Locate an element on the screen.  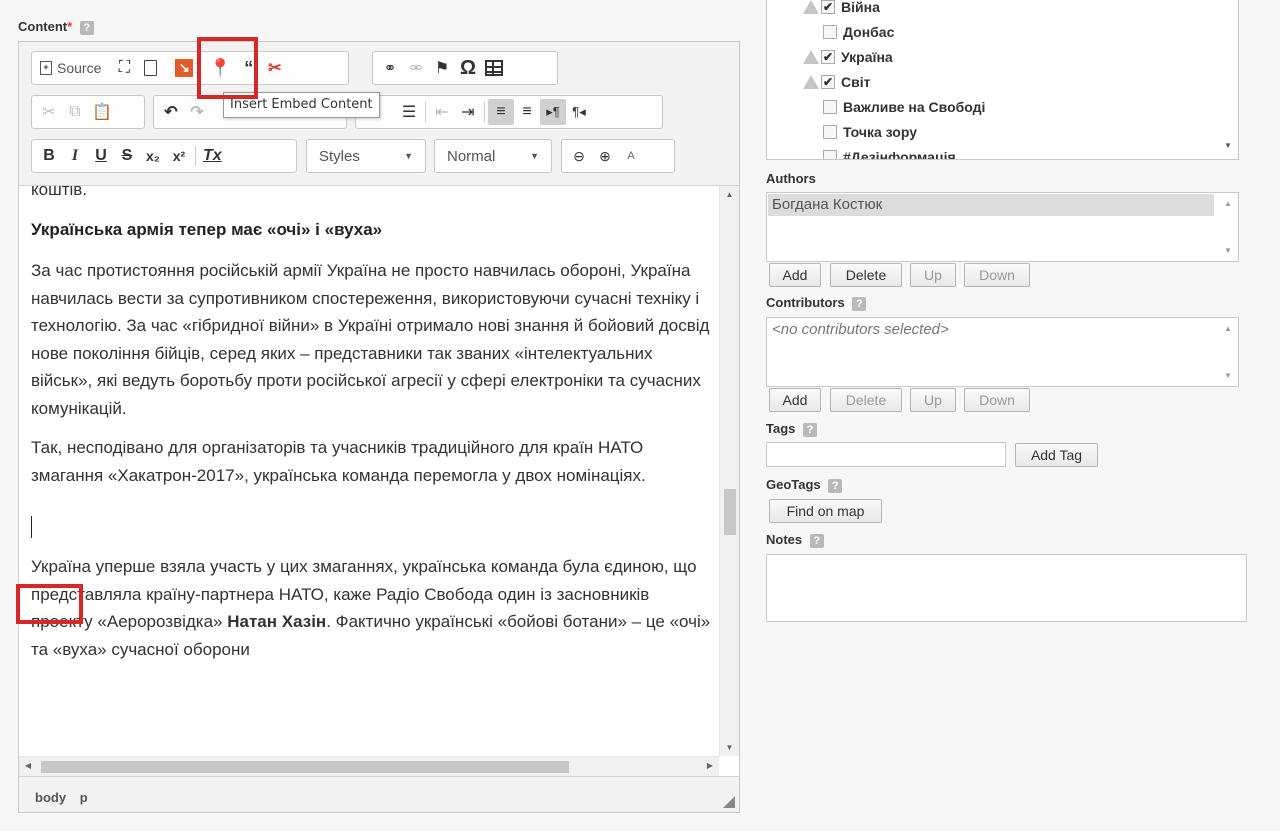
tags-input is located at coordinates (886, 454).